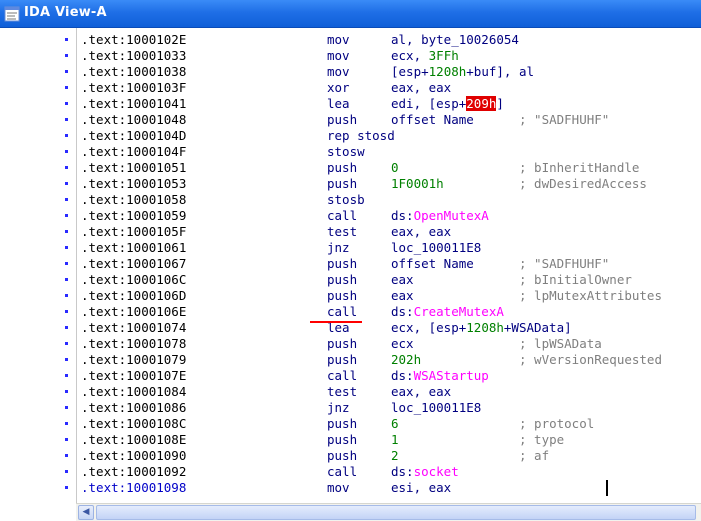  I want to click on instruction-operands: ecx, [esp+1208h+WSAData], so click(481, 328).